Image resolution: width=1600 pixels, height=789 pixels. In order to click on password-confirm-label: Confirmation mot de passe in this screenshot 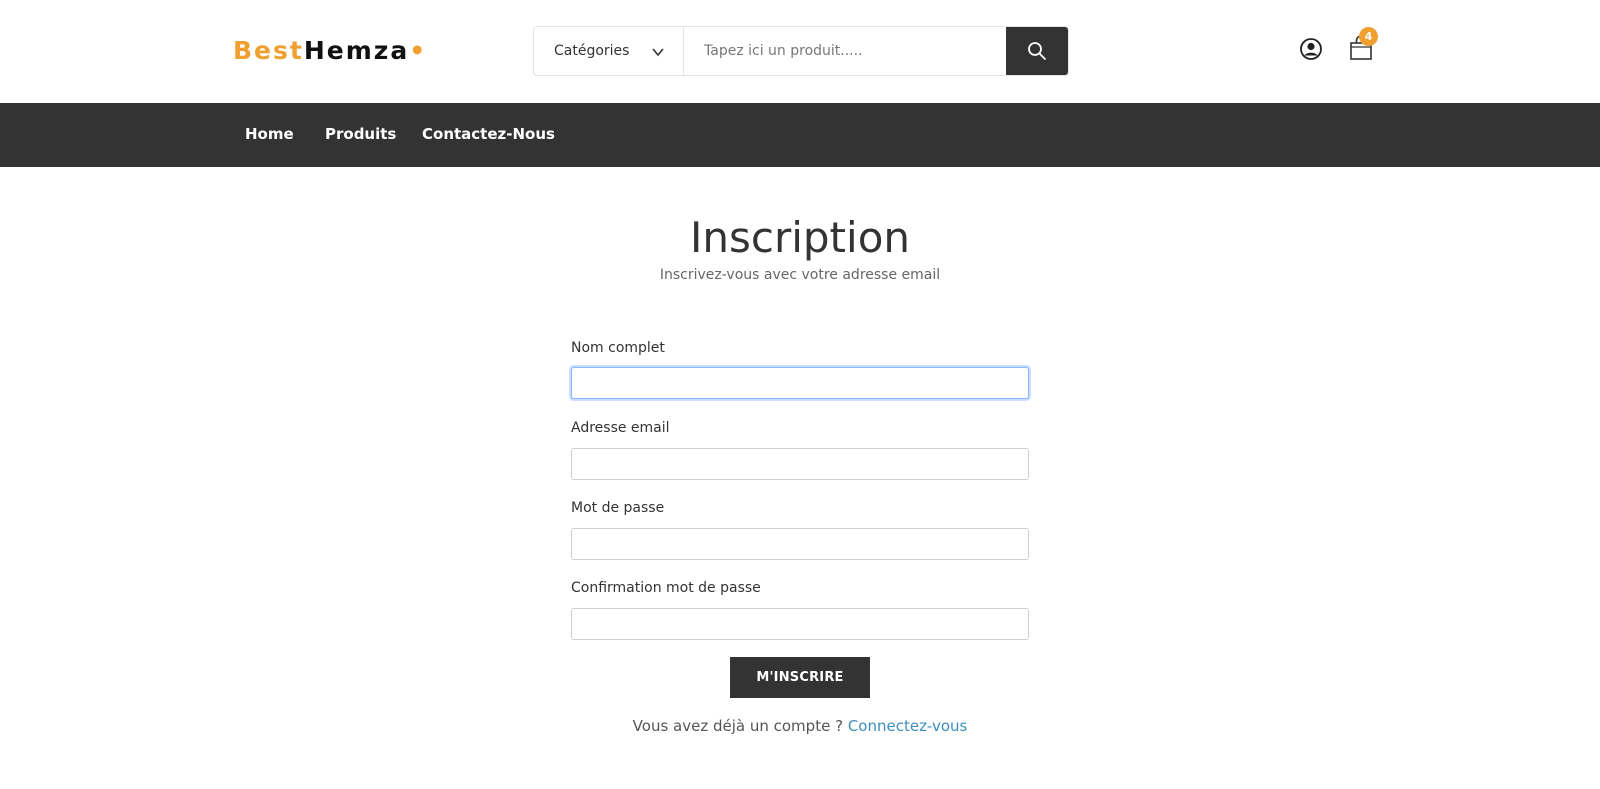, I will do `click(666, 588)`.